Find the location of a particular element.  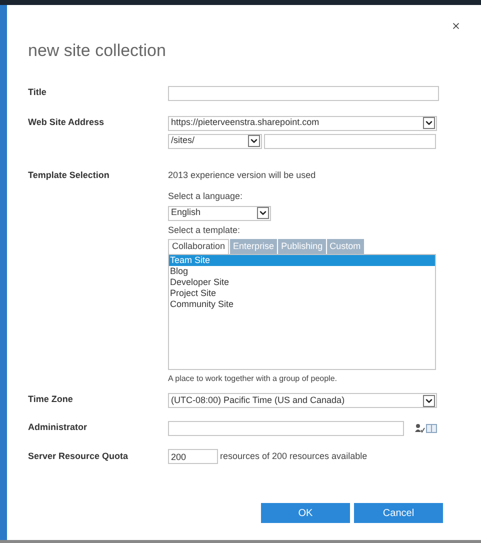

language-label: Select a language: is located at coordinates (206, 196).